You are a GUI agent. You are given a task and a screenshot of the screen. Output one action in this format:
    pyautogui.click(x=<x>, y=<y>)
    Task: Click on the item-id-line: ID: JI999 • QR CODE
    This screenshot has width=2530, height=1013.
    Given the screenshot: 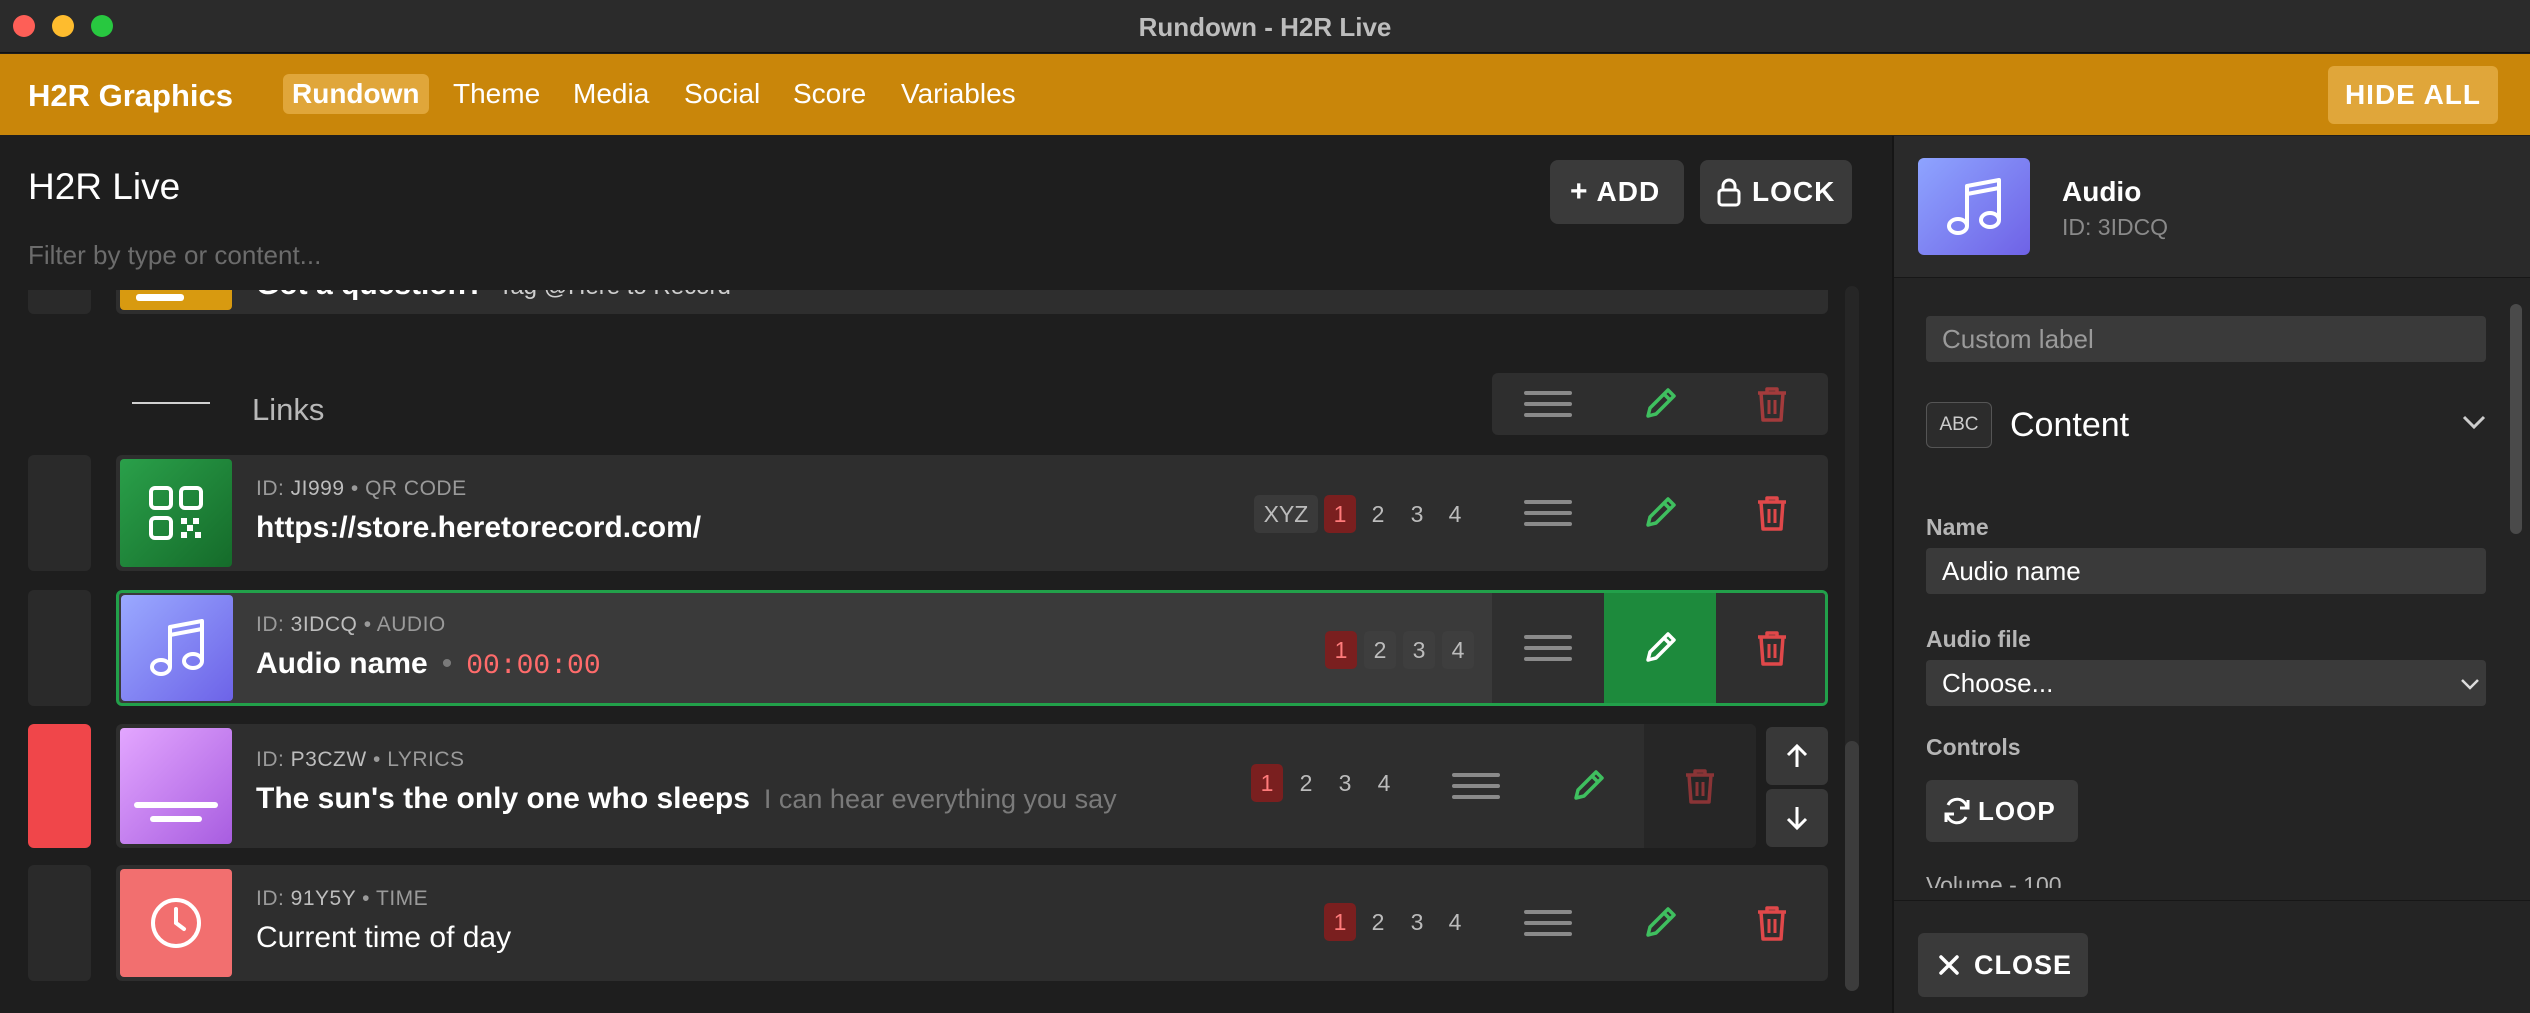 What is the action you would take?
    pyautogui.click(x=361, y=488)
    